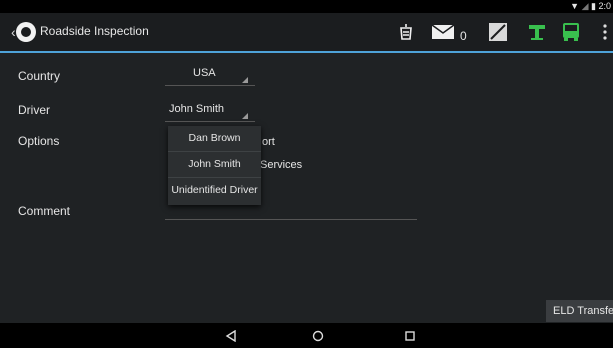 This screenshot has width=613, height=348. What do you see at coordinates (197, 109) in the screenshot?
I see `driver-value: John Smith` at bounding box center [197, 109].